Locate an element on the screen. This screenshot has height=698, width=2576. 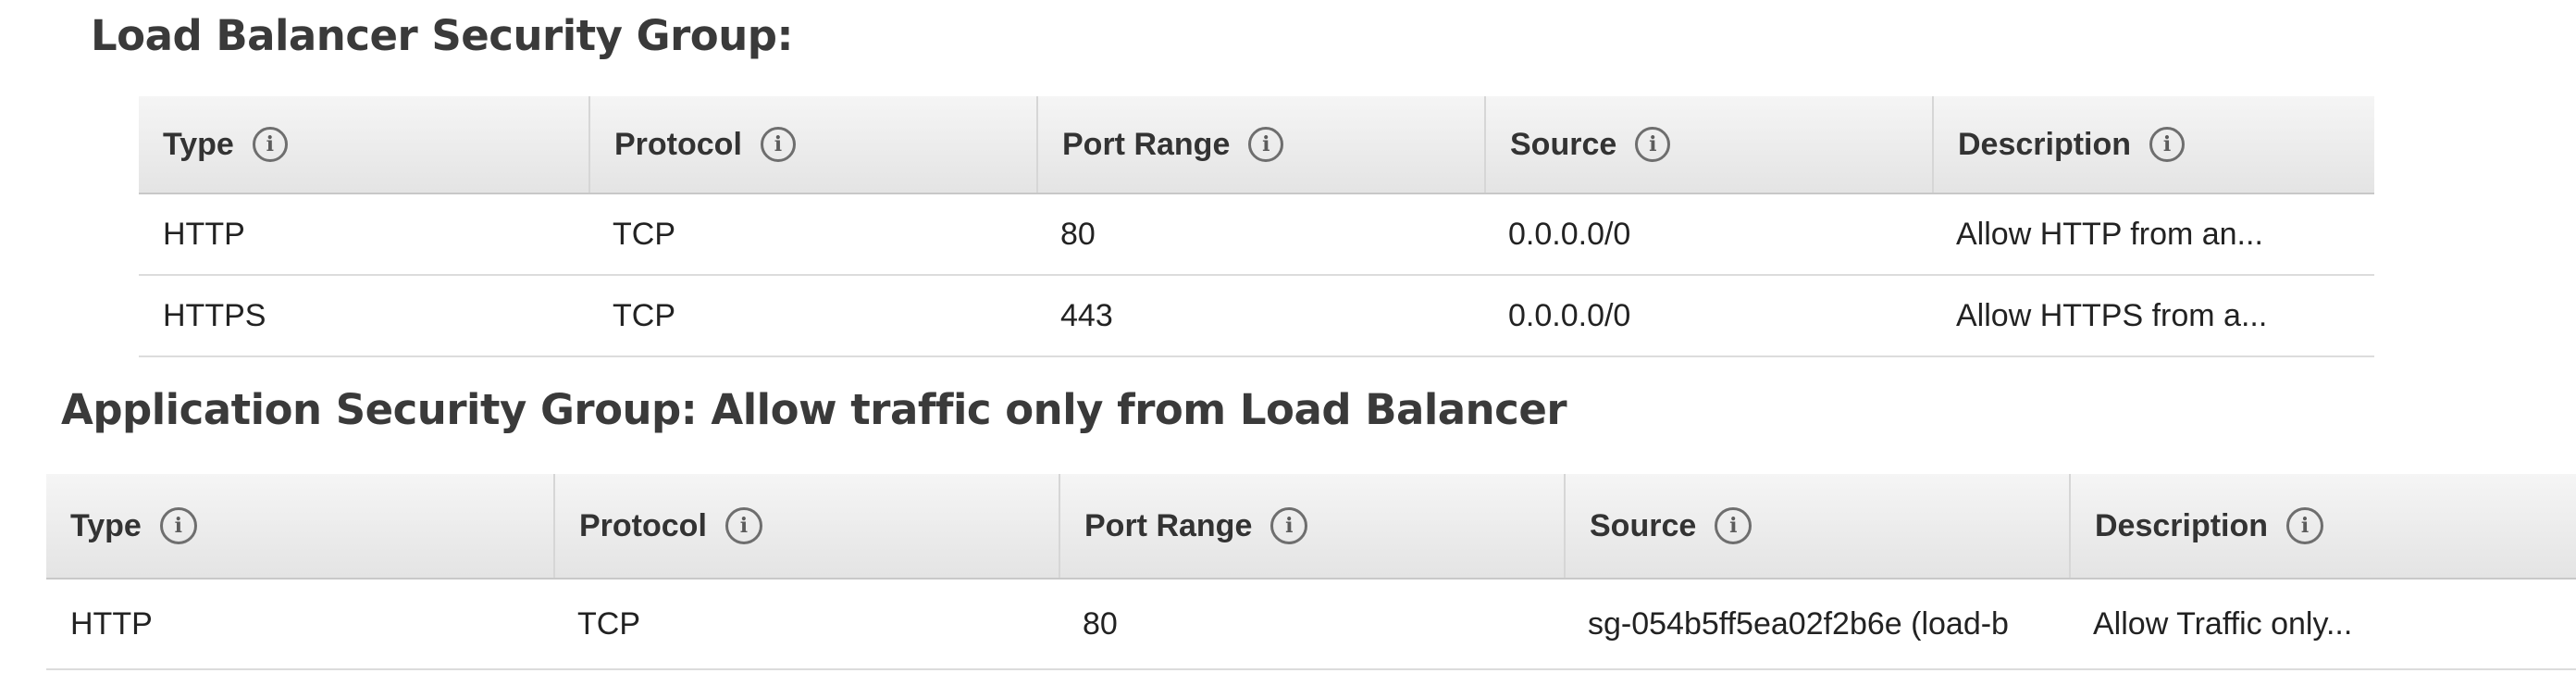
cell-type: HTTPS is located at coordinates (364, 316).